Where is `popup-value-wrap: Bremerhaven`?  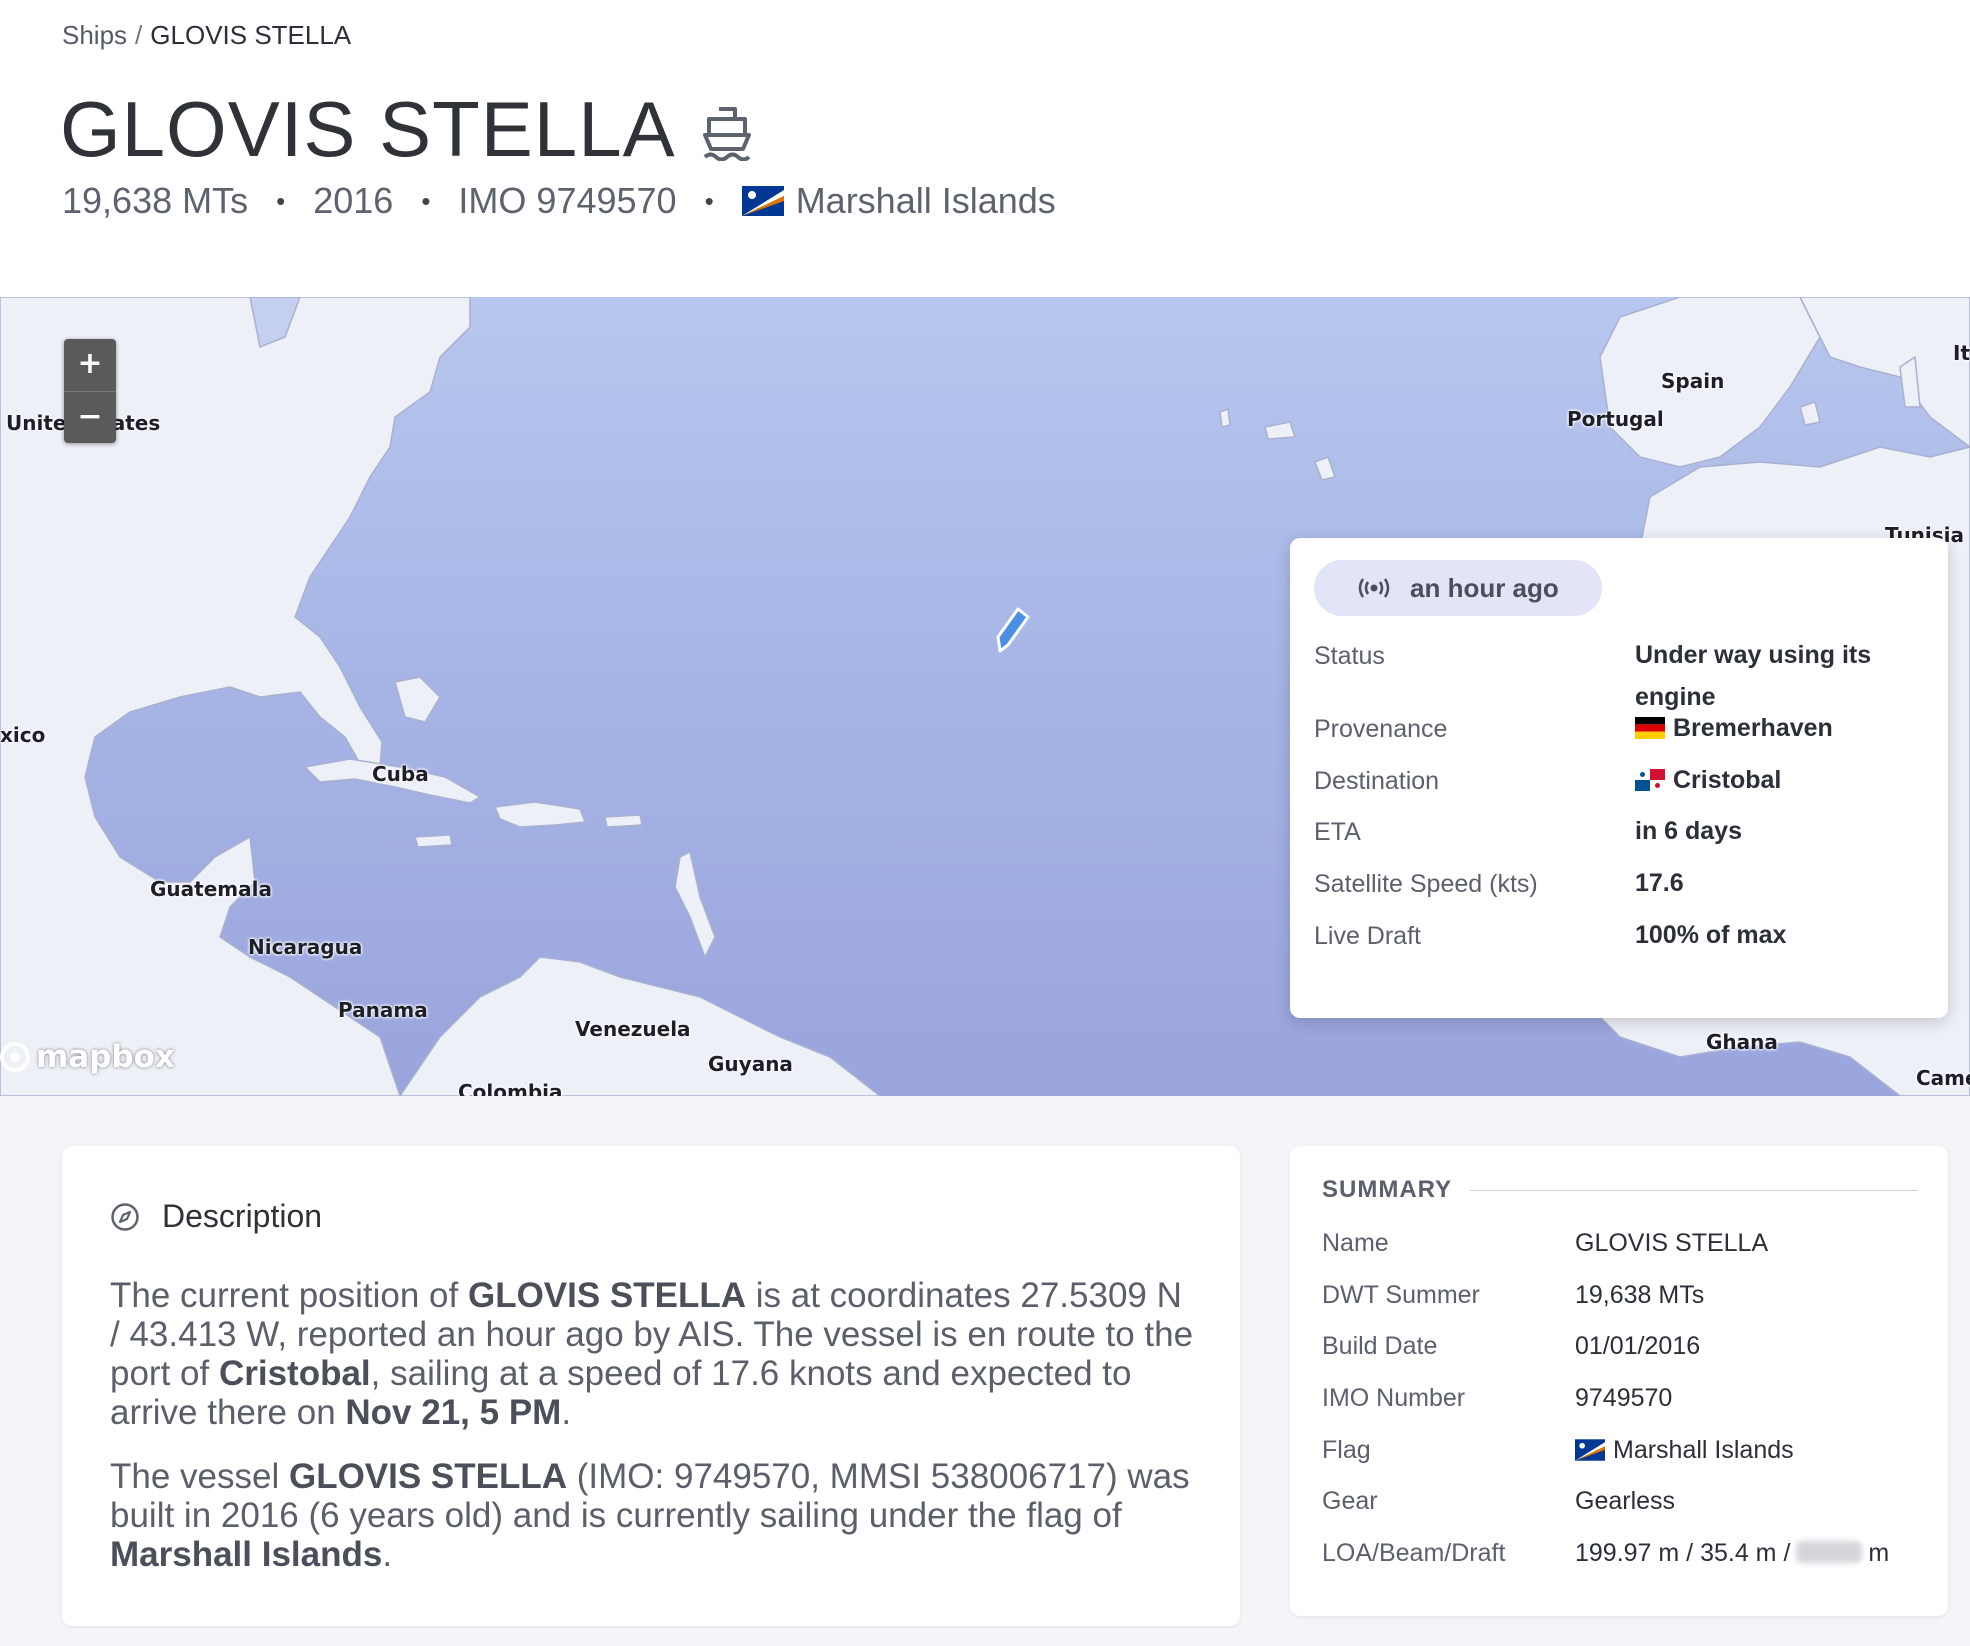
popup-value-wrap: Bremerhaven is located at coordinates (1775, 728).